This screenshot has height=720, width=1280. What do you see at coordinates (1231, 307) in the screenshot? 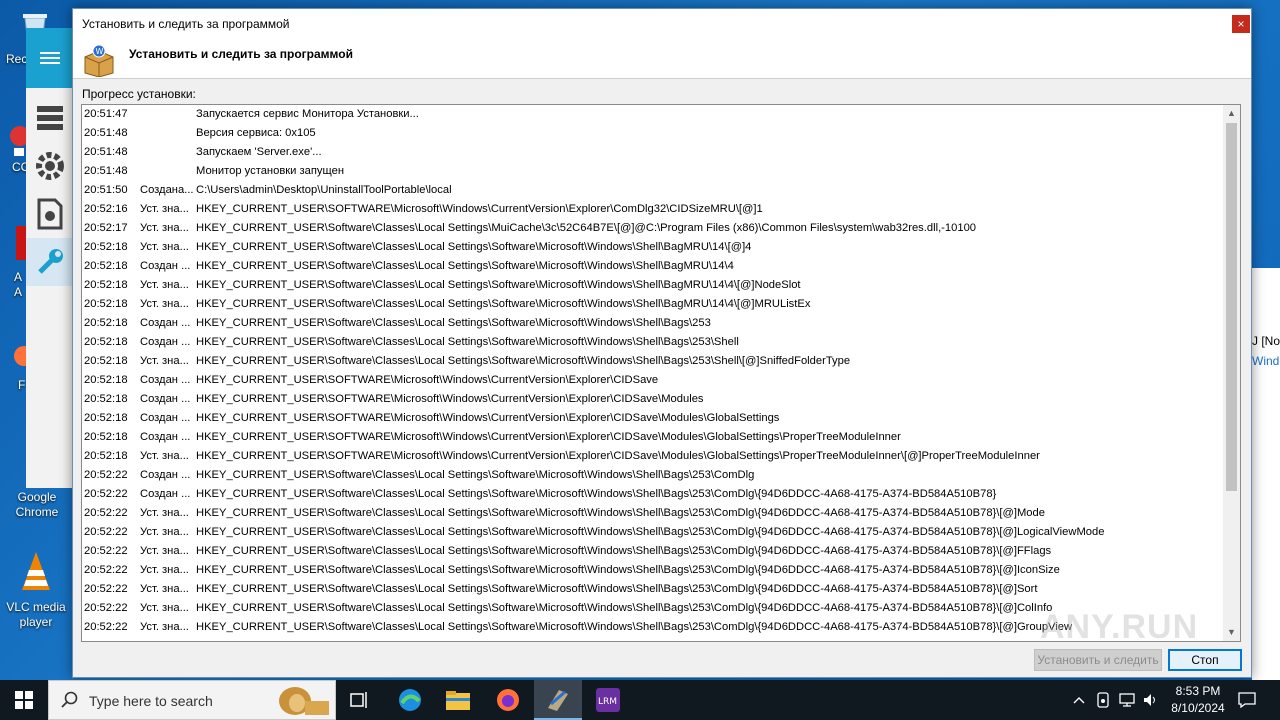
I see `scroll-thumb` at bounding box center [1231, 307].